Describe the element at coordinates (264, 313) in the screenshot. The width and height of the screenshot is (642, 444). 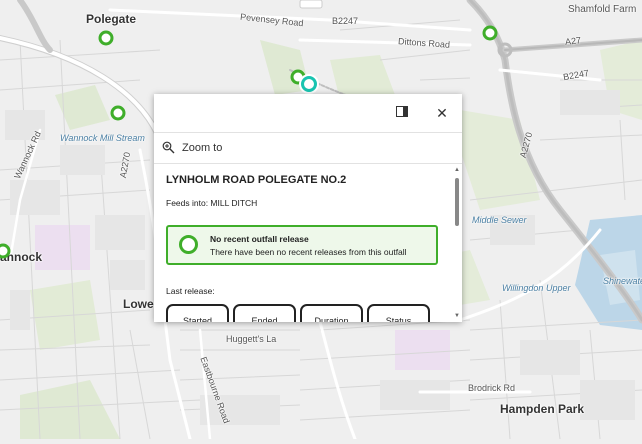
I see `ended-button: Ended` at that location.